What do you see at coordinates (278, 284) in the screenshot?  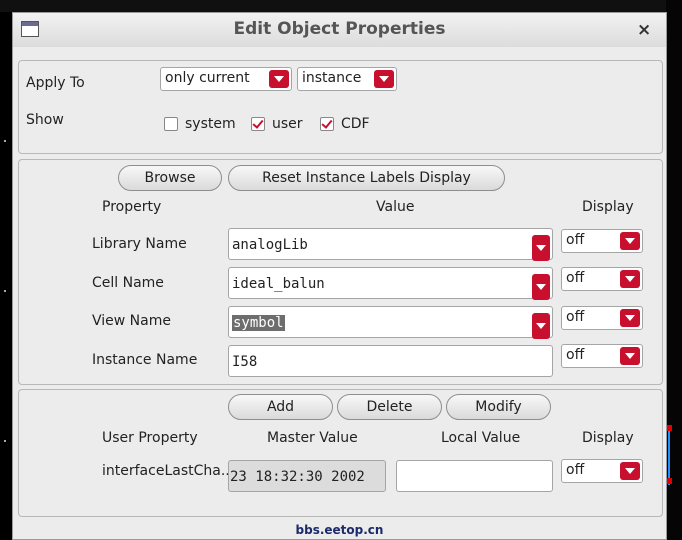 I see `cell-name-value: ideal_balun` at bounding box center [278, 284].